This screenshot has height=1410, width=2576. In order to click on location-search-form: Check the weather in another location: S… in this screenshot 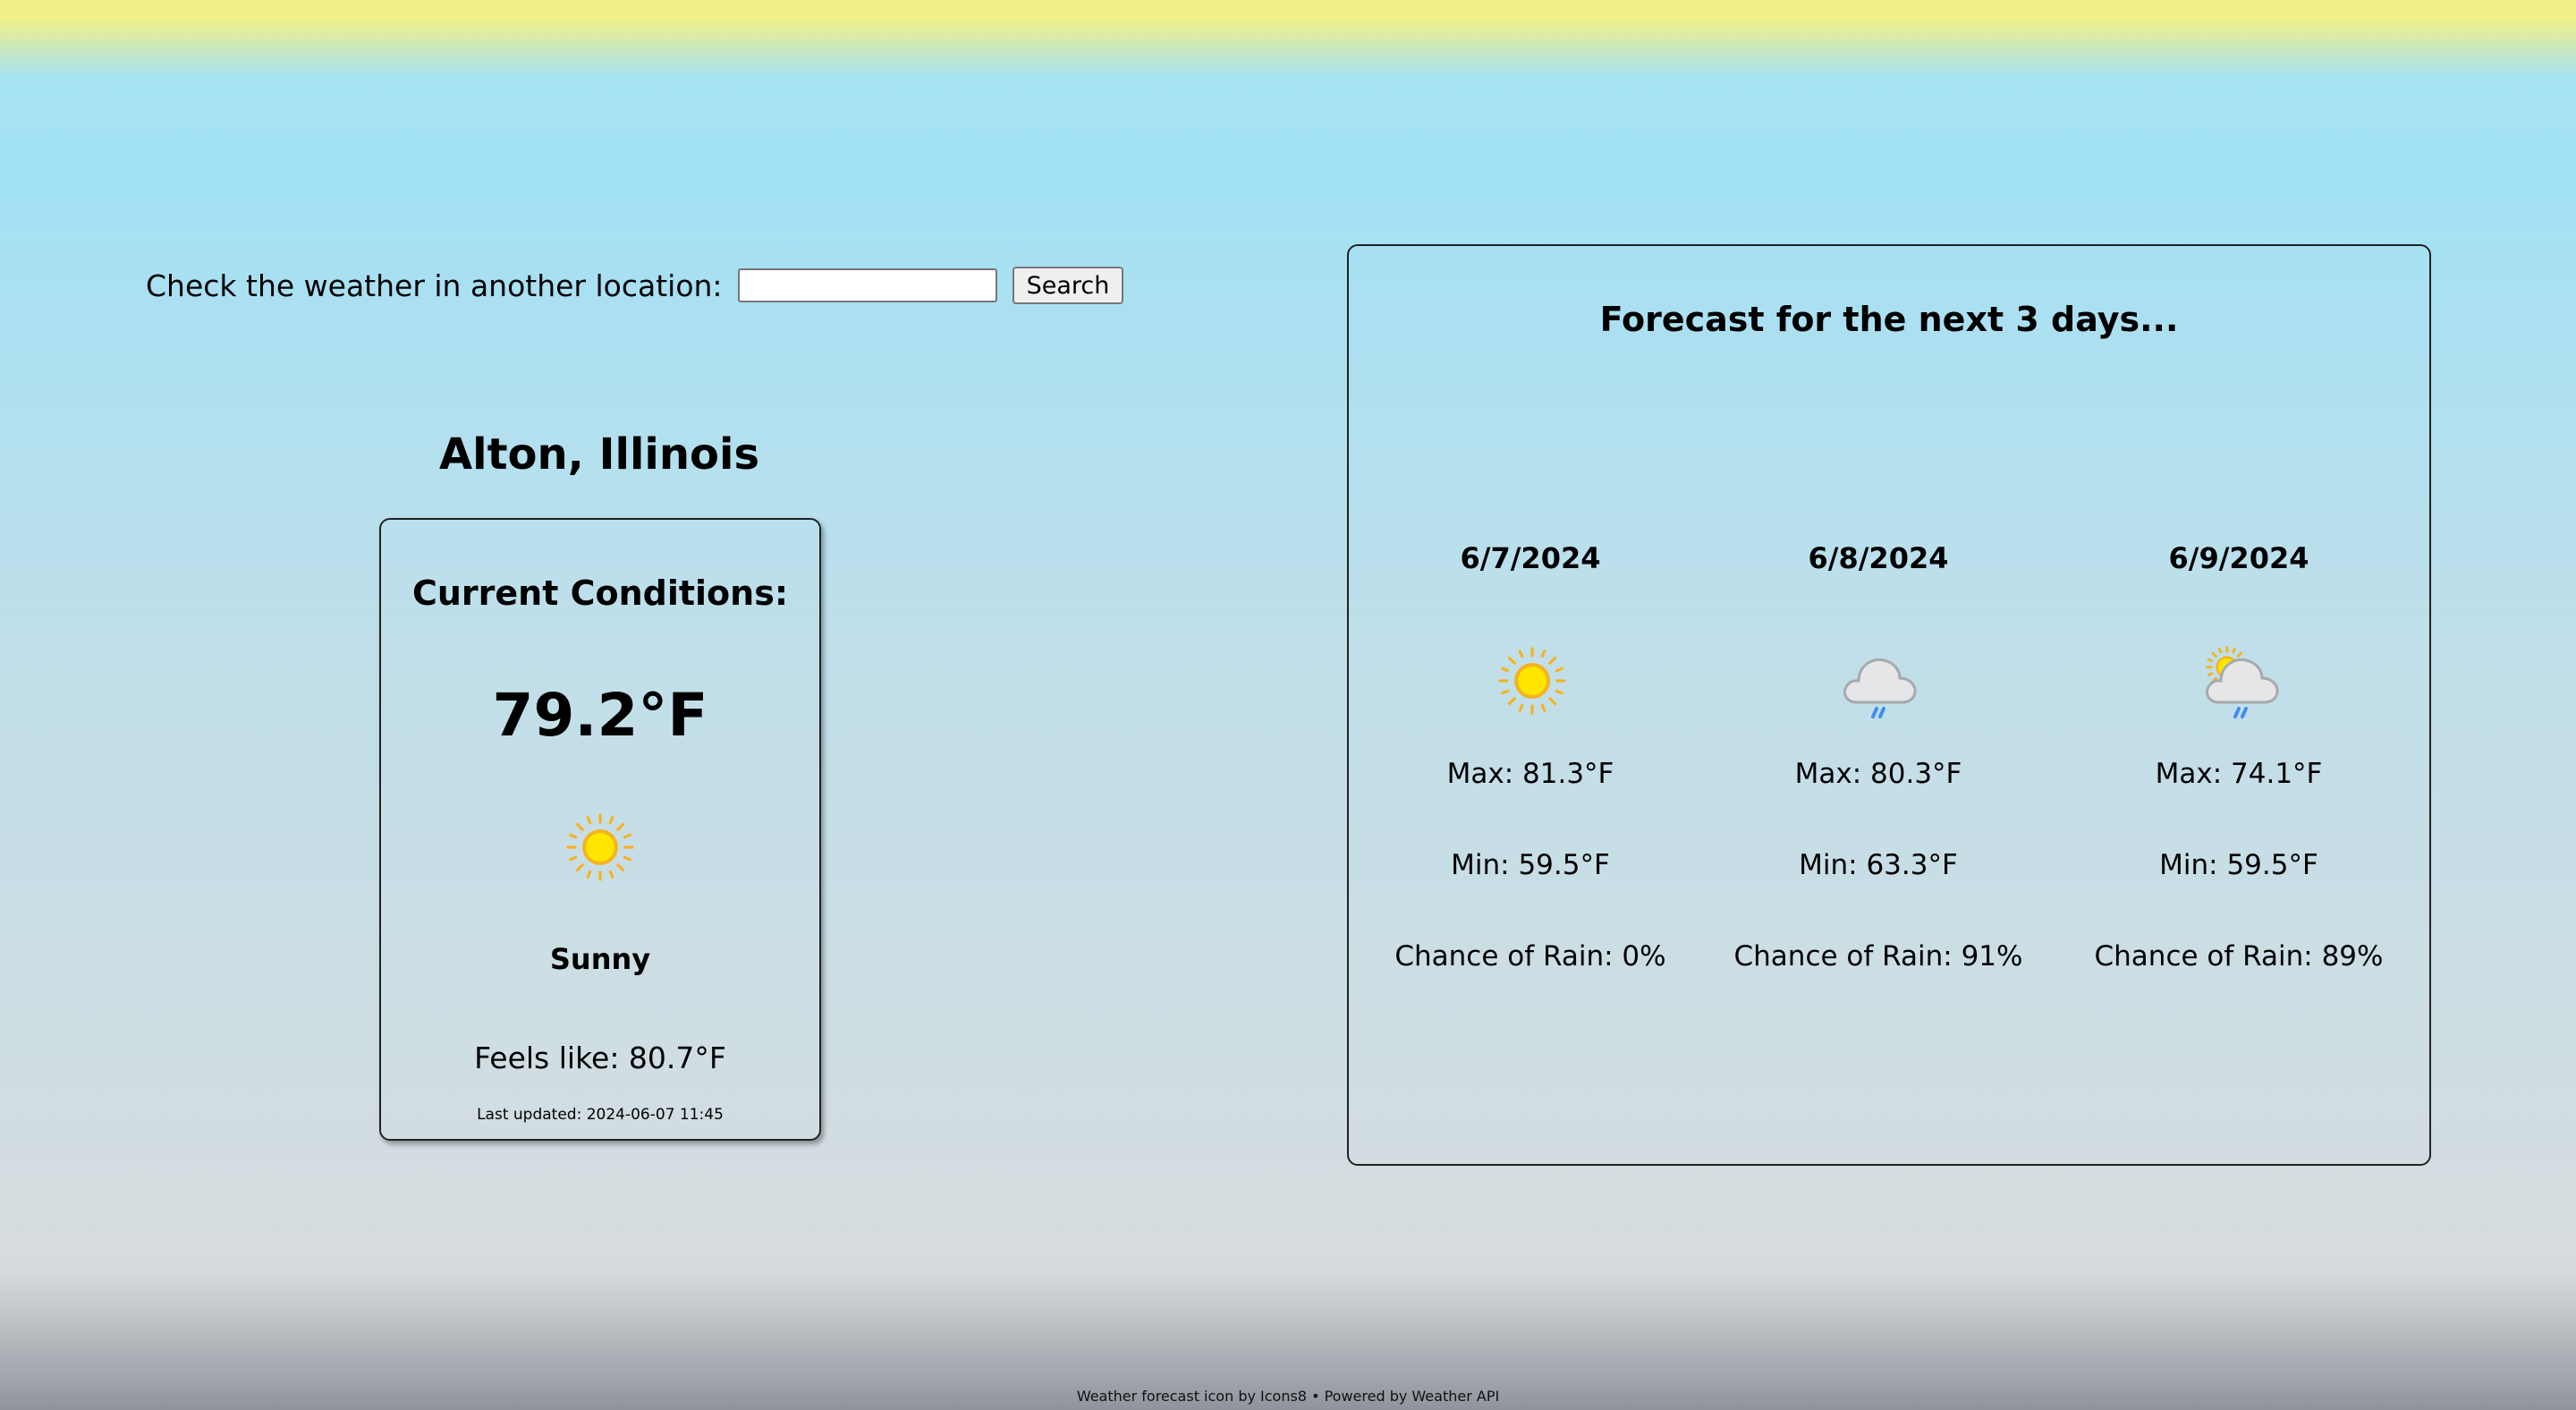, I will do `click(635, 285)`.